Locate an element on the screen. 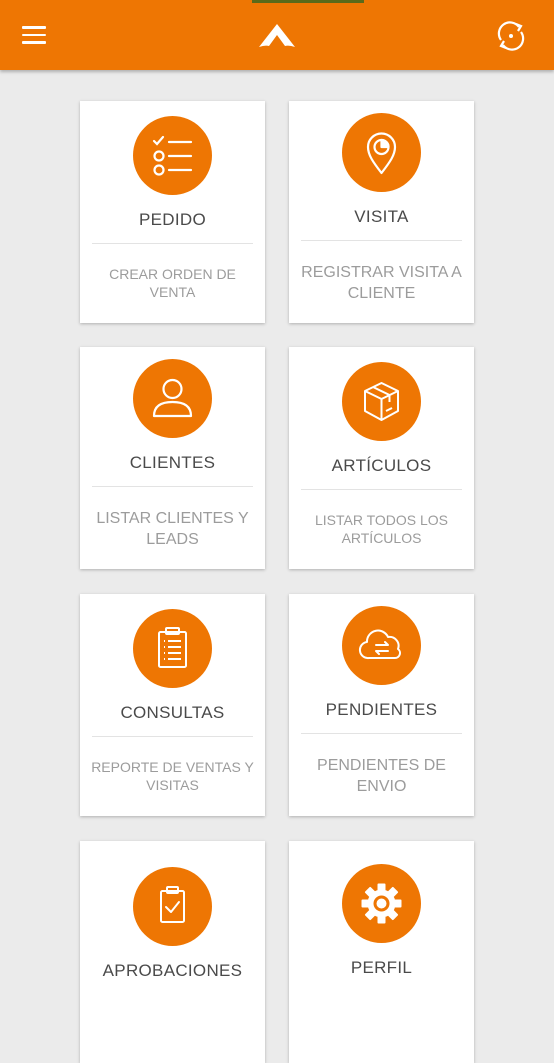 The height and width of the screenshot is (1063, 554). card-title: APROBACIONES is located at coordinates (172, 970).